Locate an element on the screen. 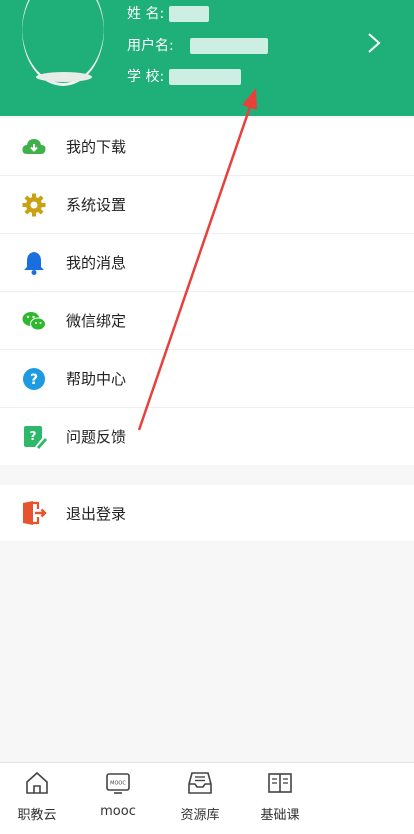 The width and height of the screenshot is (414, 834). username-row: 用户名: is located at coordinates (198, 45).